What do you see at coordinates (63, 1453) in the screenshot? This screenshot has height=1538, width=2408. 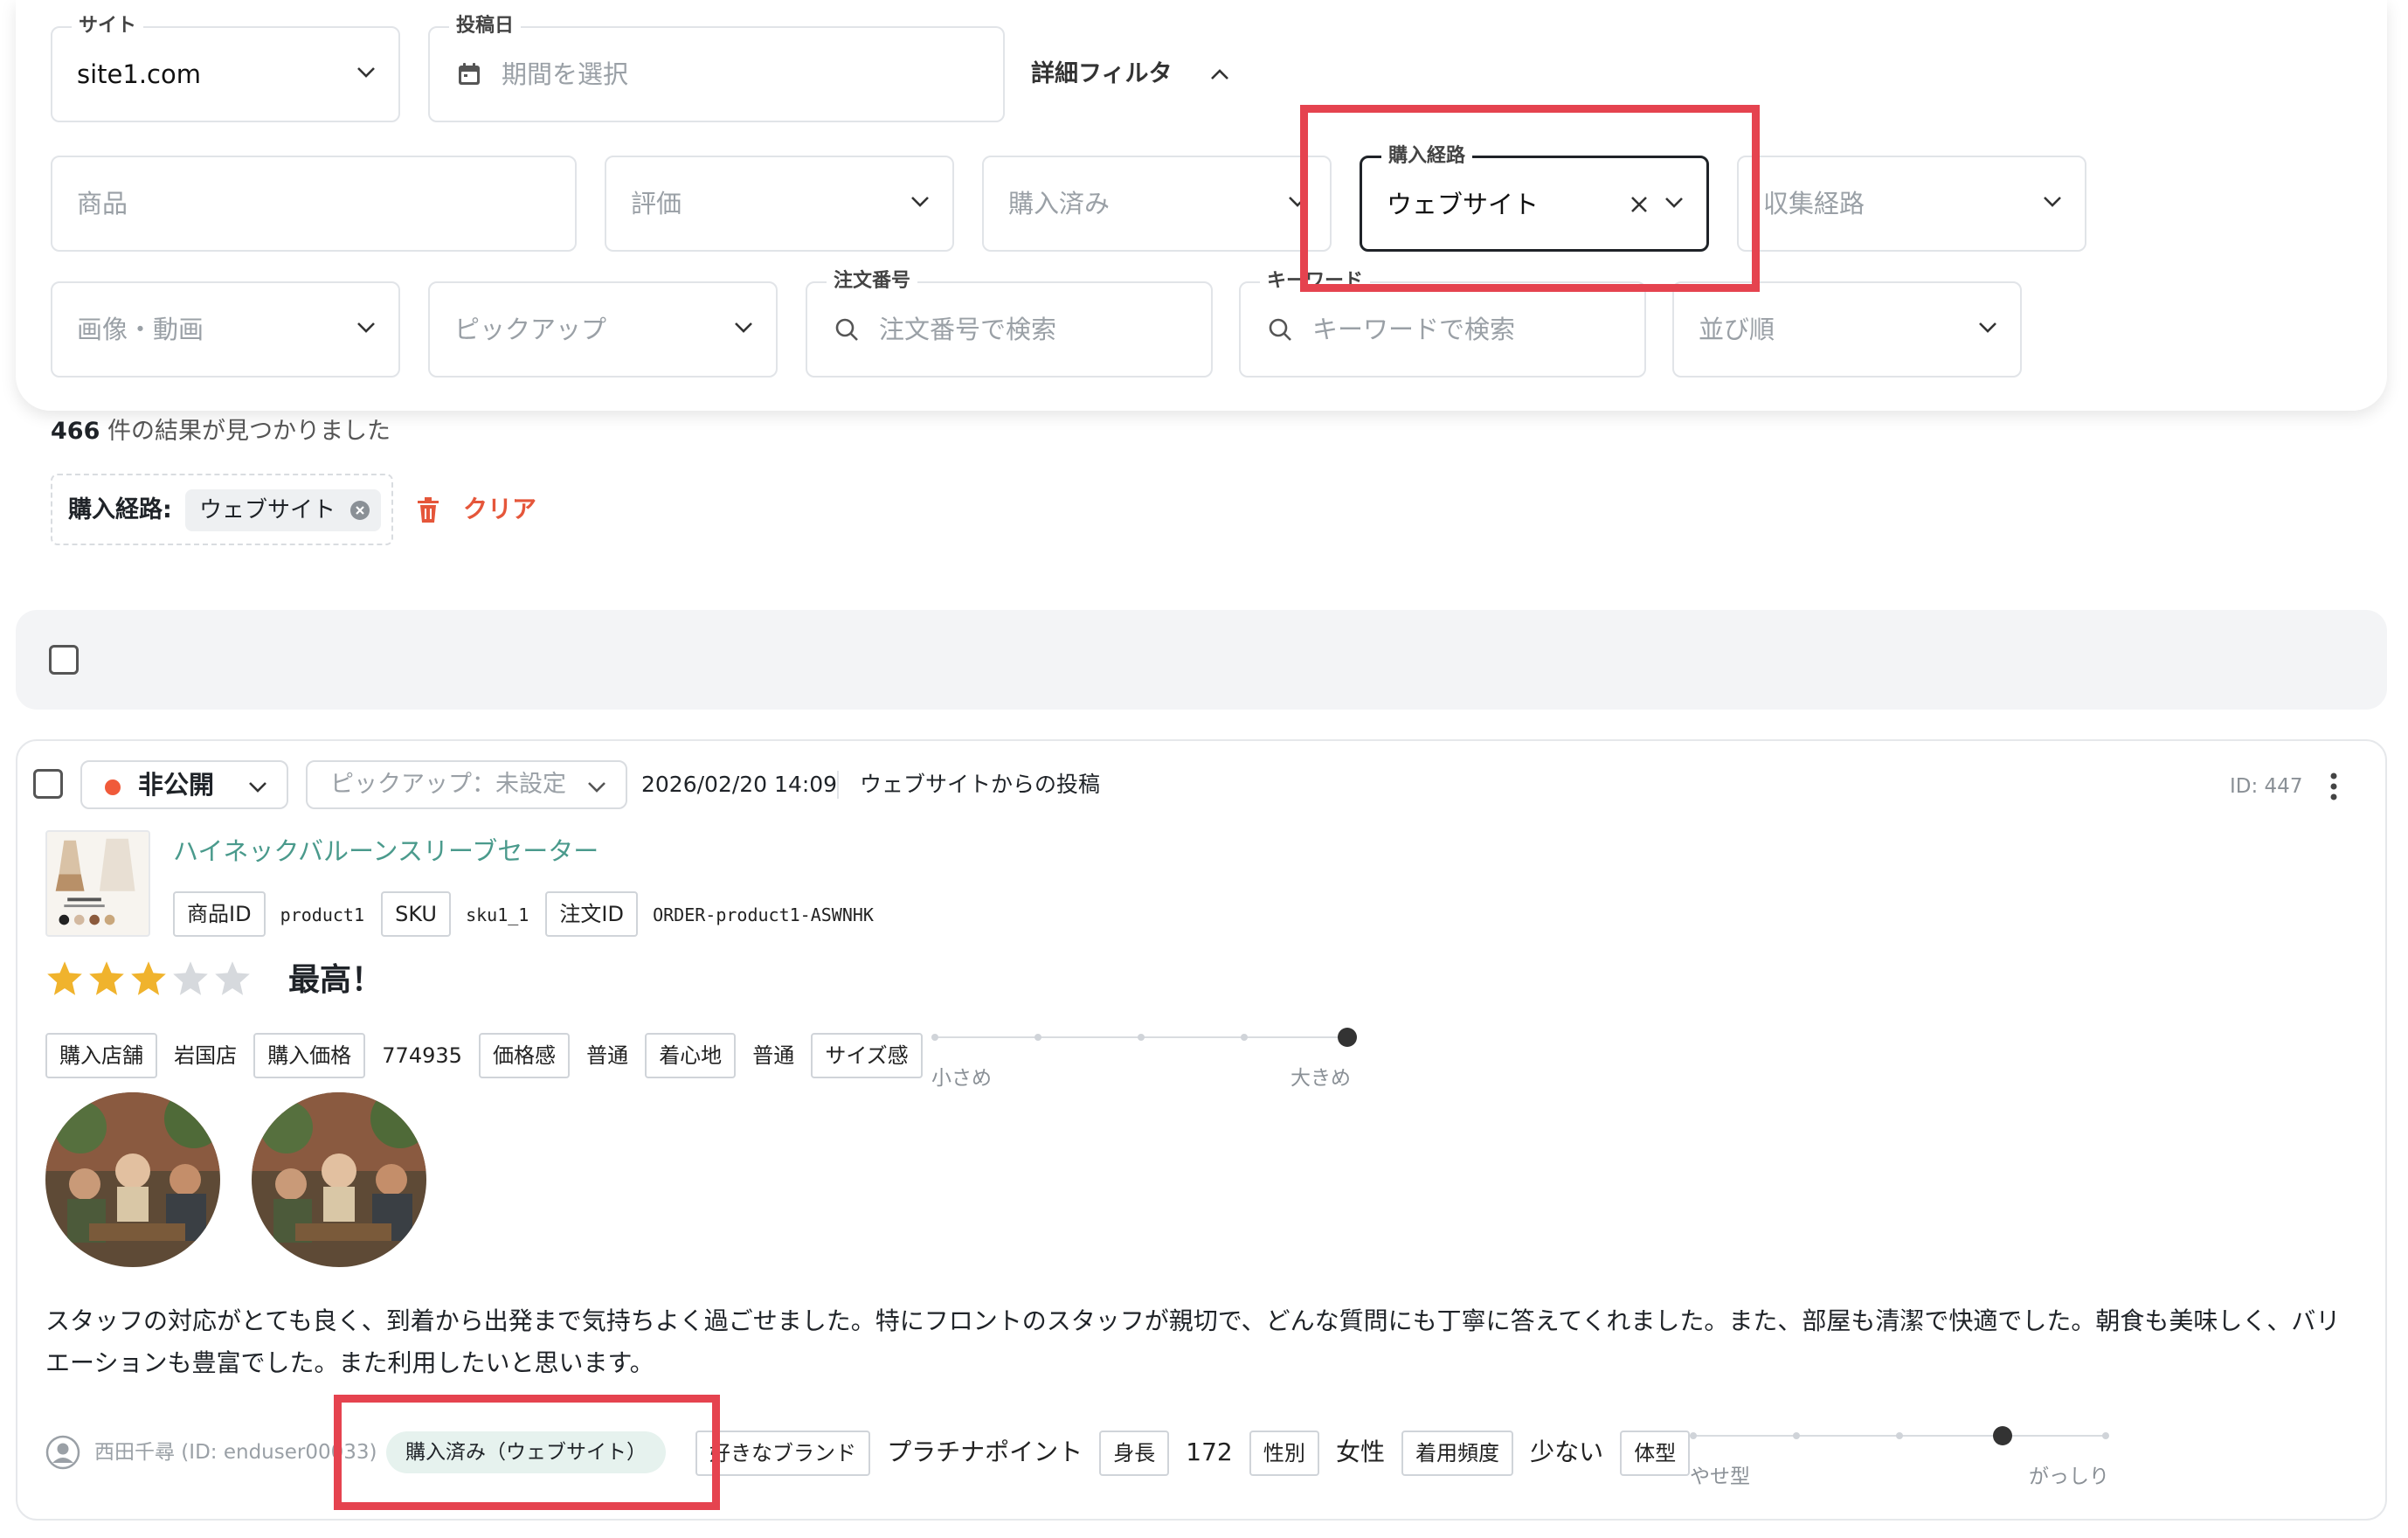 I see `user-avatar-icon` at bounding box center [63, 1453].